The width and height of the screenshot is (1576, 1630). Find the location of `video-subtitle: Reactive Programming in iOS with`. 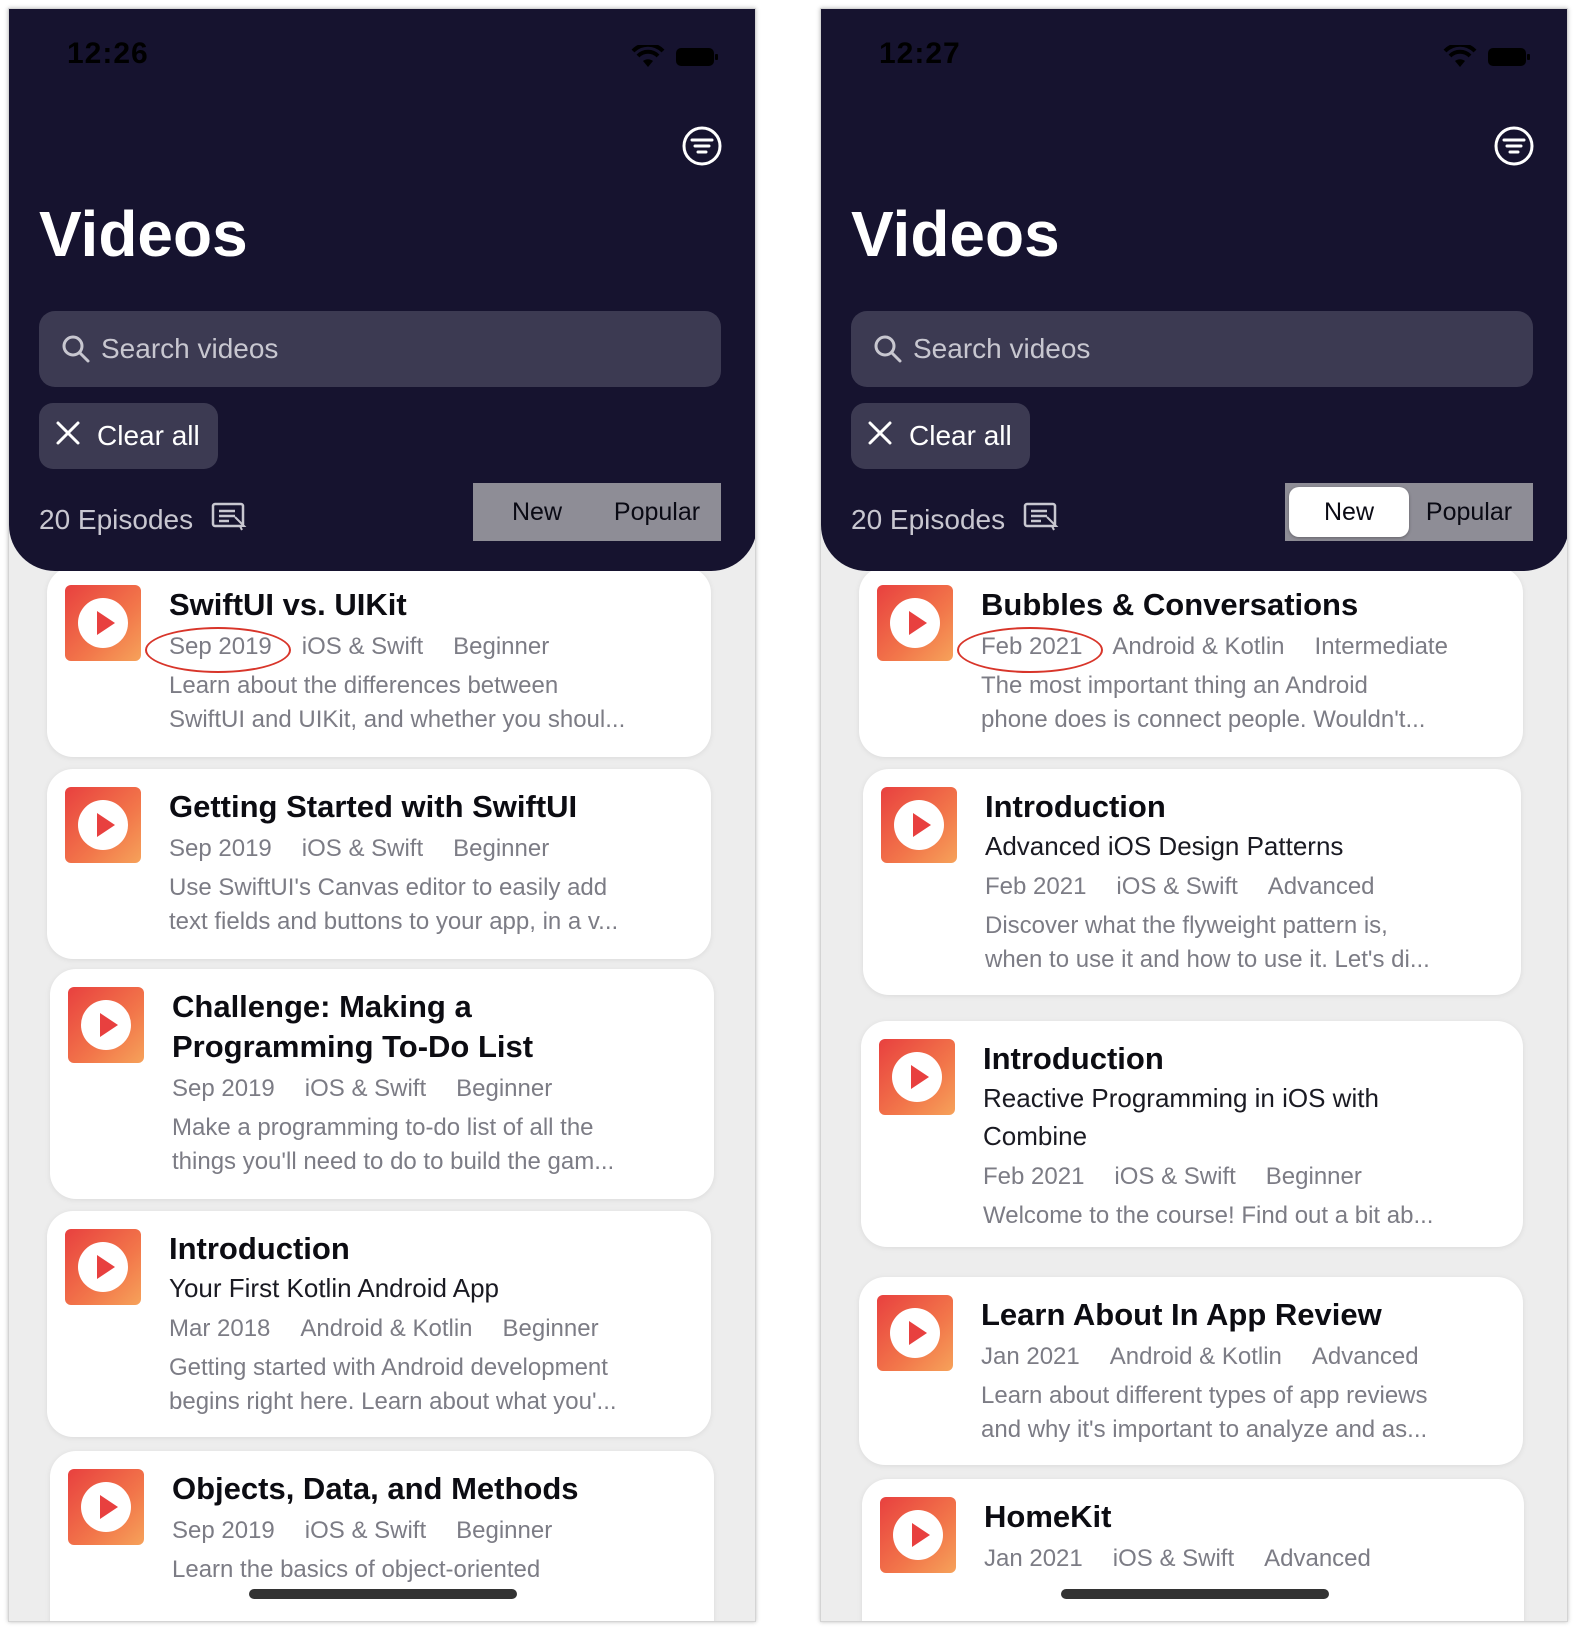

video-subtitle: Reactive Programming in iOS with is located at coordinates (1181, 1098).